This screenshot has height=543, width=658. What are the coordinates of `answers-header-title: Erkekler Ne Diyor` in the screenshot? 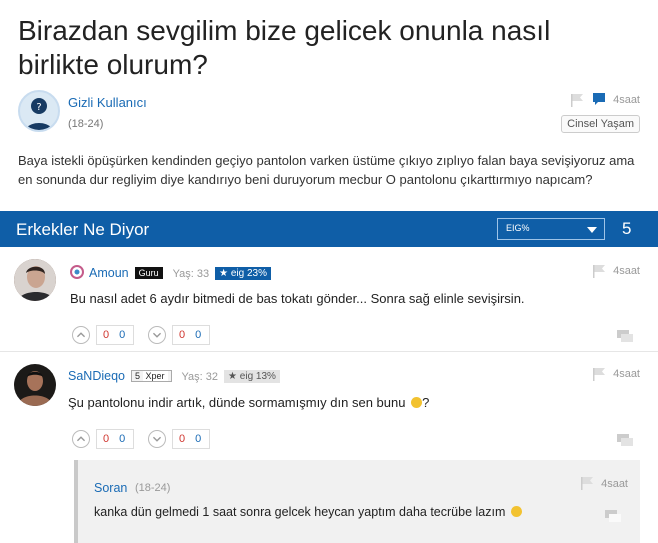 It's located at (83, 229).